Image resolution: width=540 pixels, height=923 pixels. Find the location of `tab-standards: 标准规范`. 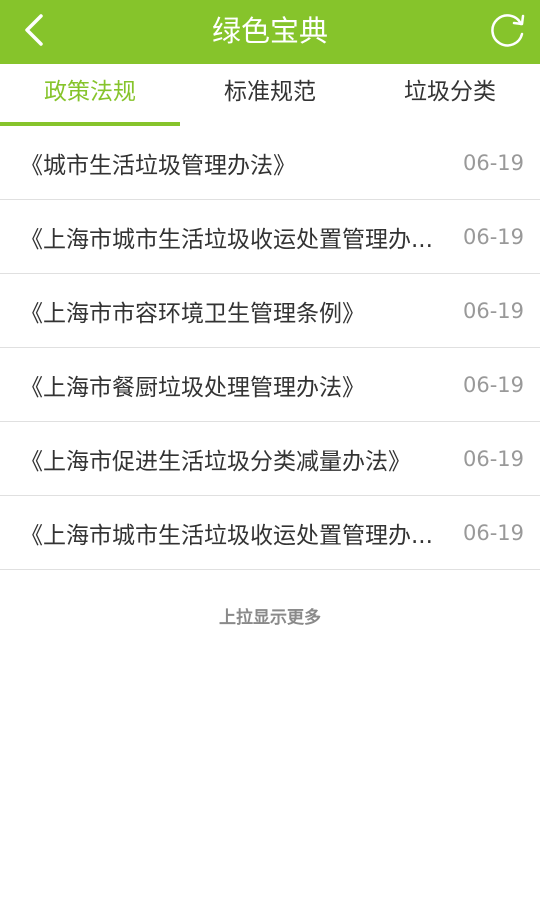

tab-standards: 标准规范 is located at coordinates (270, 95).